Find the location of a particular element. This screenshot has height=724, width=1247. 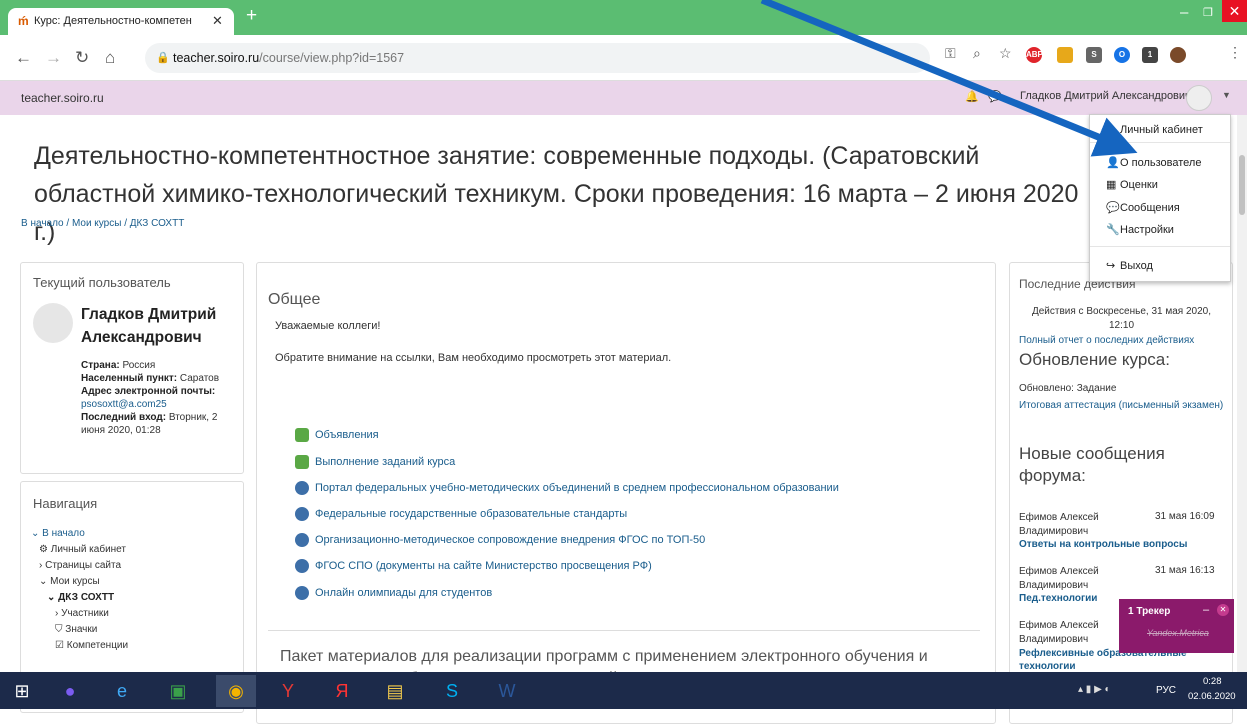

header-user-name: Гладков Дмитрий Александрович is located at coordinates (1105, 96).